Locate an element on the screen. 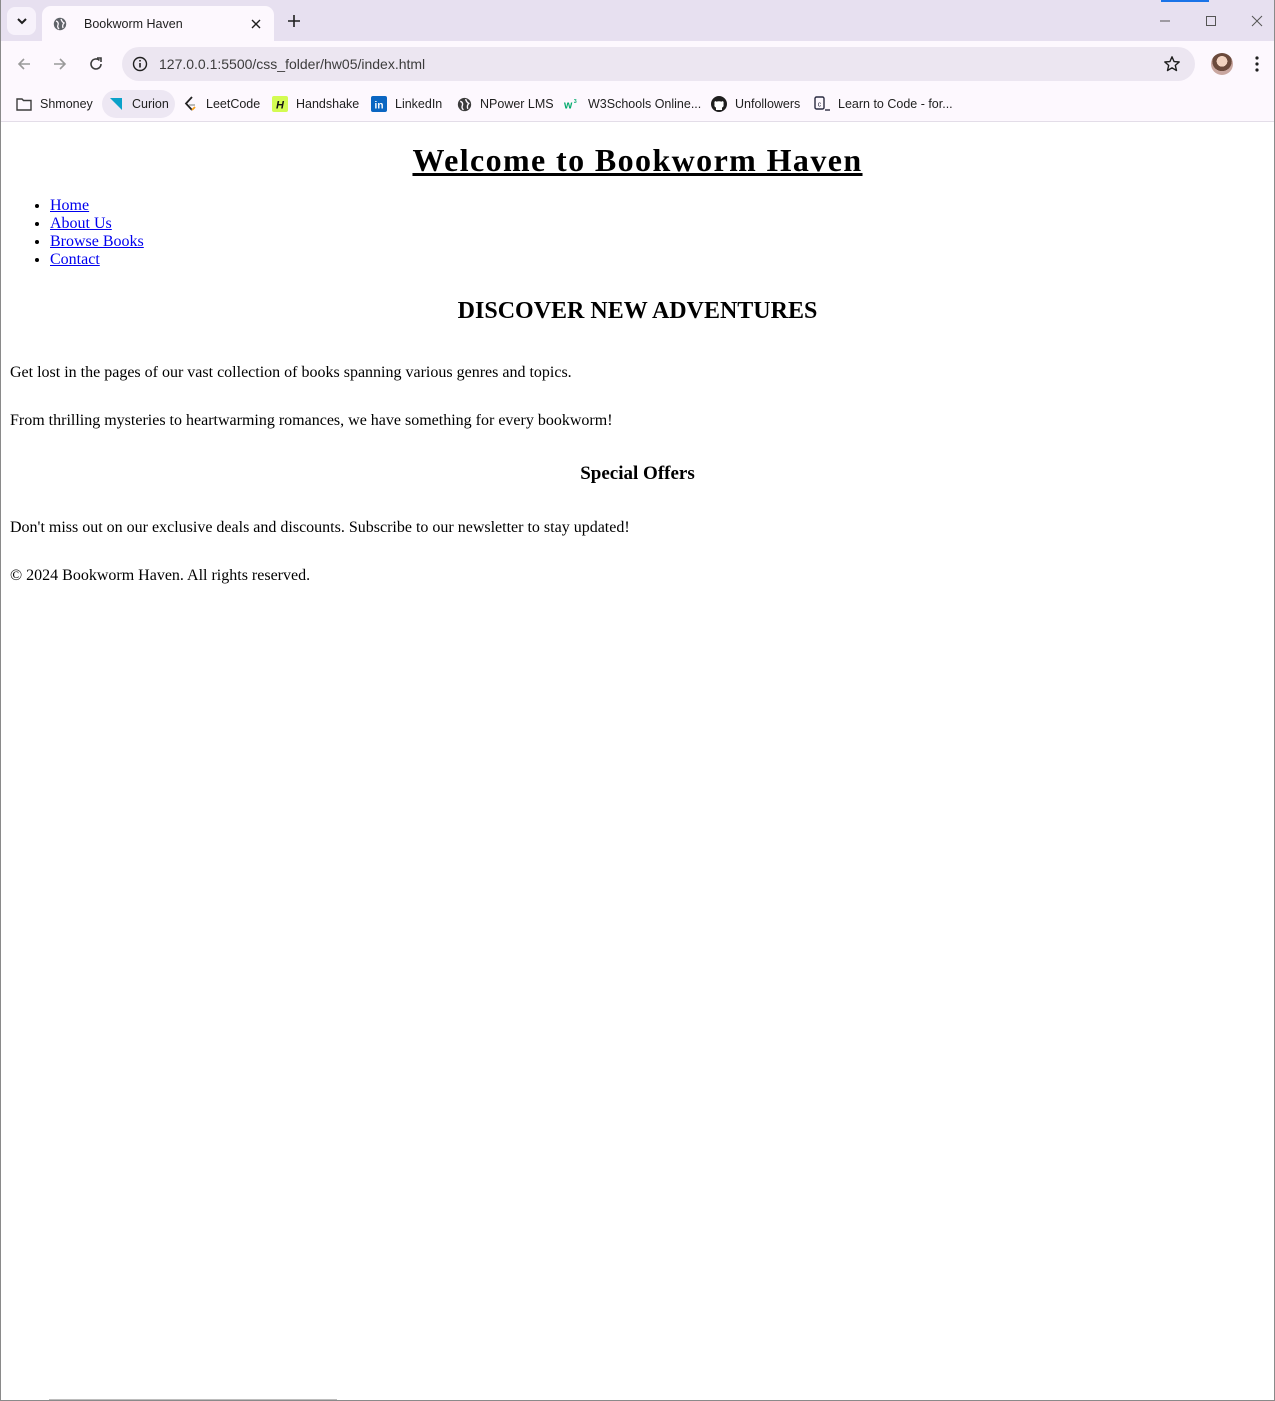 The width and height of the screenshot is (1275, 1401). bookmark-label: LeetCode is located at coordinates (233, 104).